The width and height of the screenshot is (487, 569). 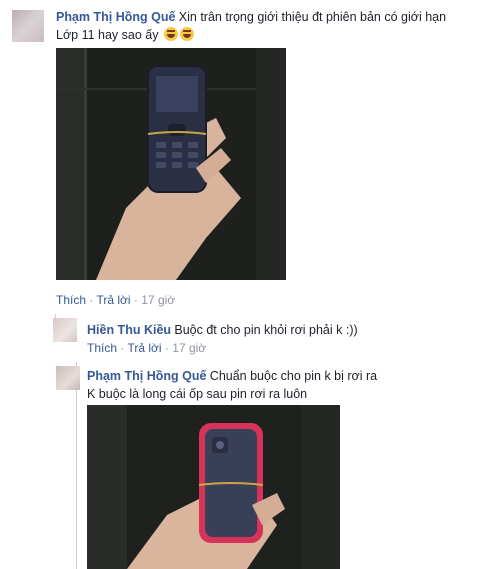 I want to click on phone-back-photo-illustration, so click(x=213, y=487).